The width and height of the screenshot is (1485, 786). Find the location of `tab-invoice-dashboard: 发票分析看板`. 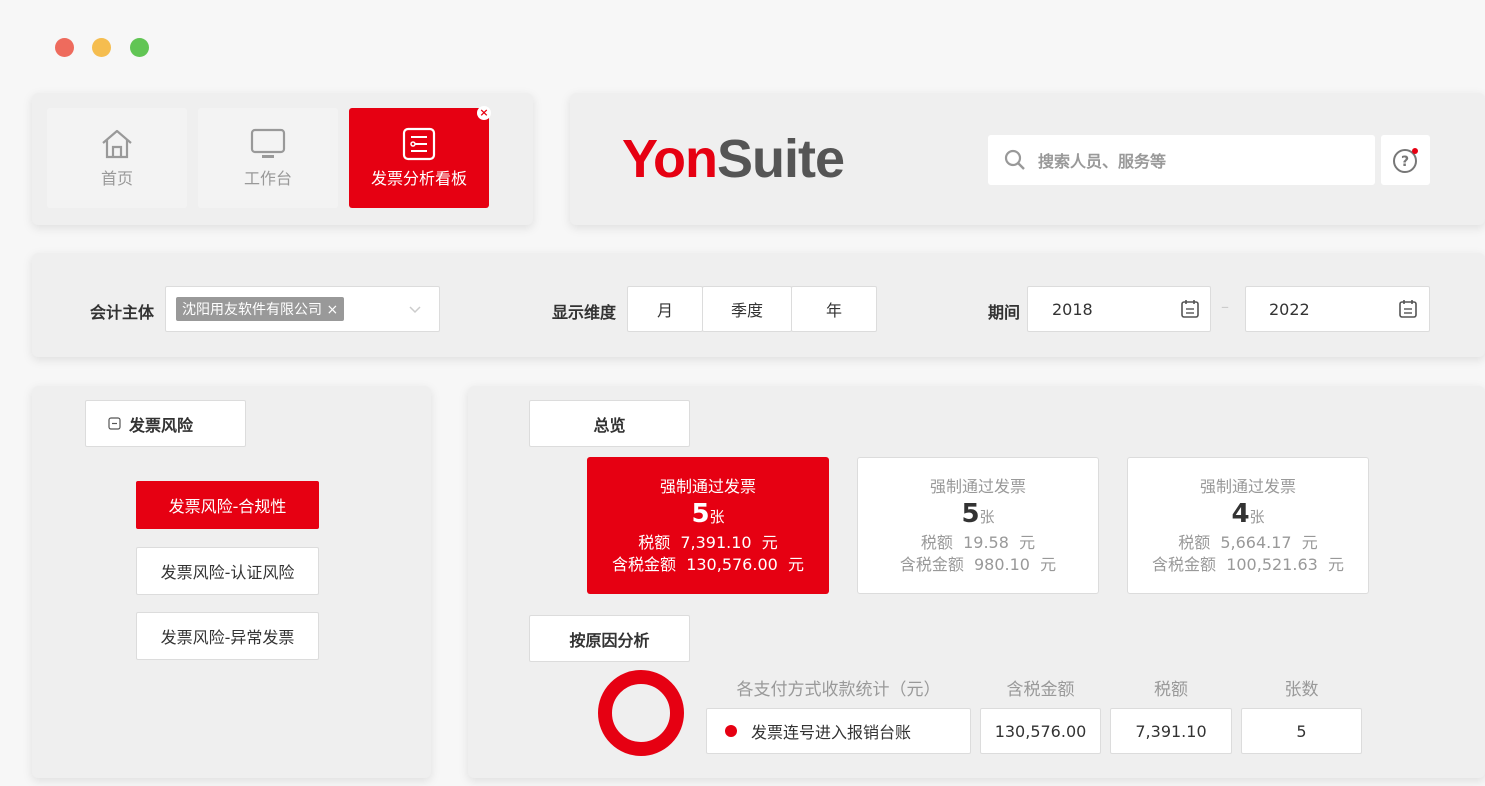

tab-invoice-dashboard: 发票分析看板 is located at coordinates (419, 158).